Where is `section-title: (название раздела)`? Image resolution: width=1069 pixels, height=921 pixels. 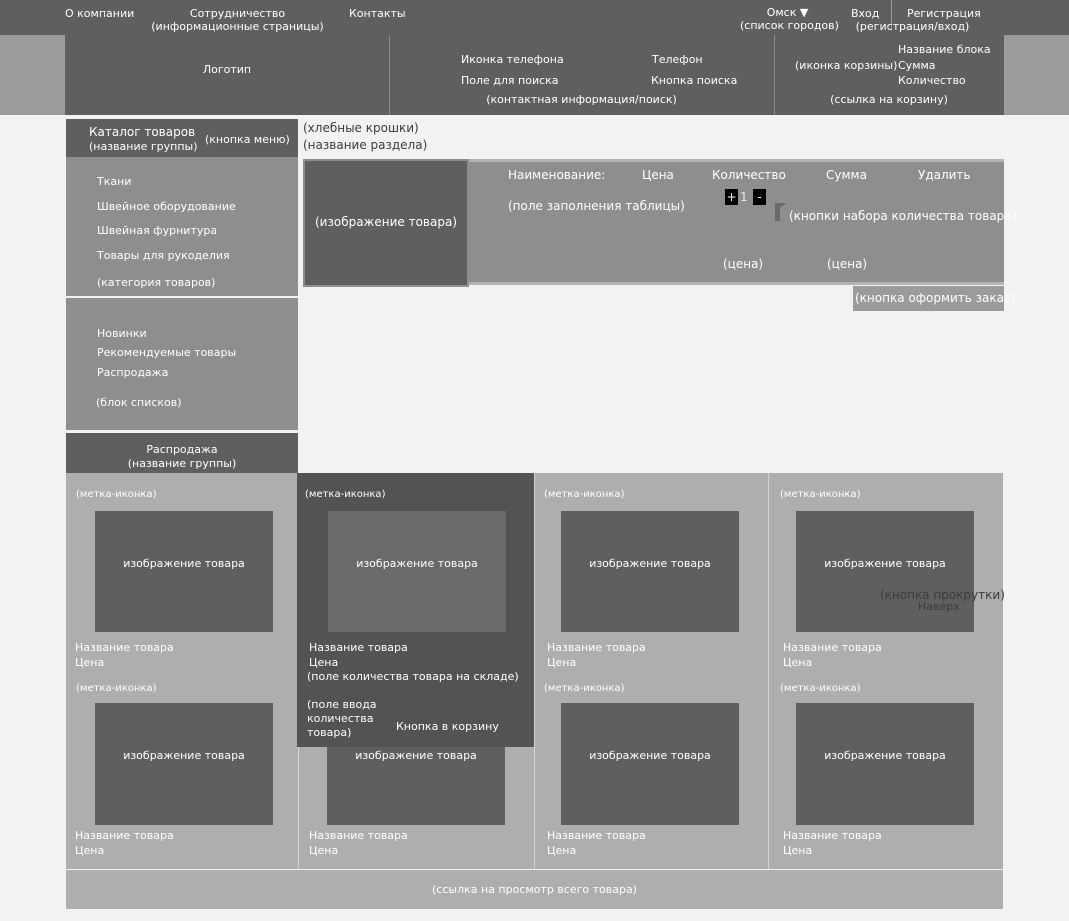
section-title: (название раздела) is located at coordinates (365, 145).